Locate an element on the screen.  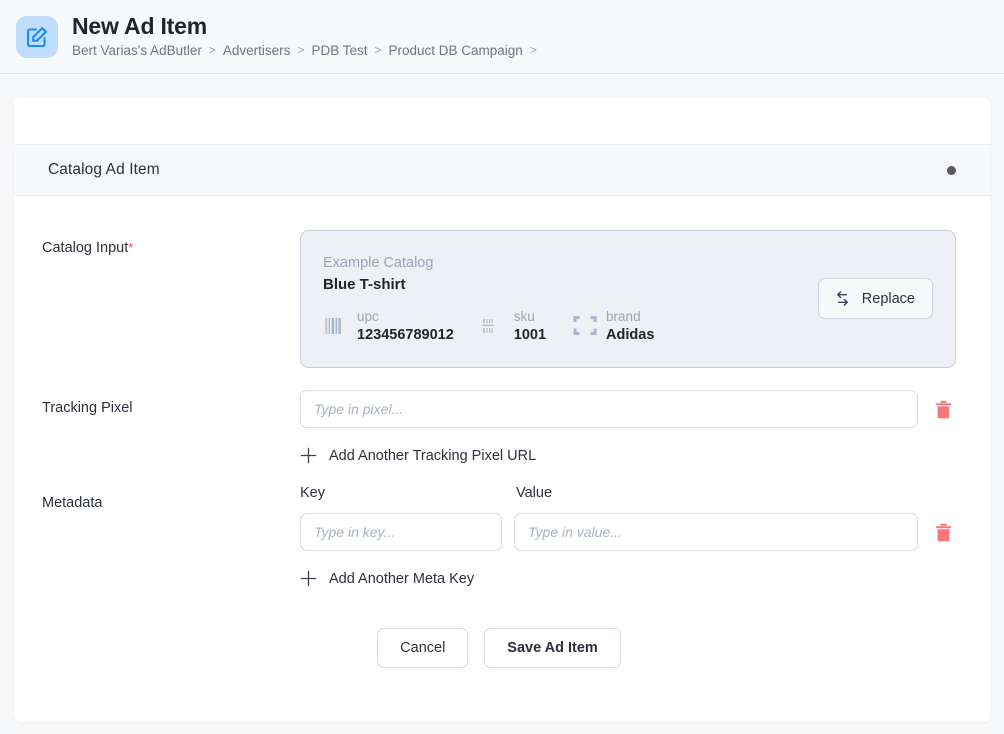
save-ad-item-button: Save Ad Item is located at coordinates (552, 648).